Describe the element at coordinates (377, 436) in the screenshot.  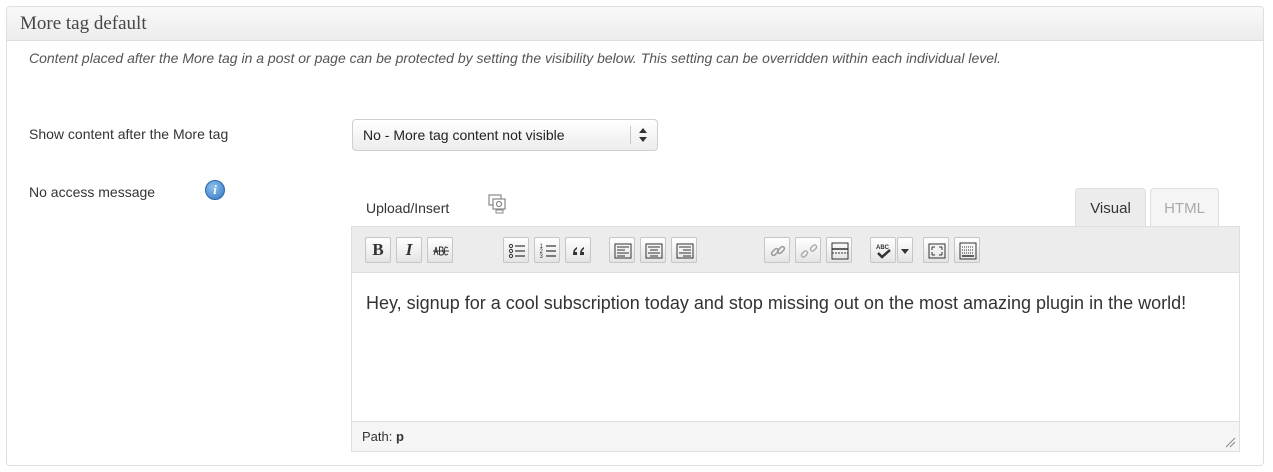
I see `path-label: Path:` at that location.